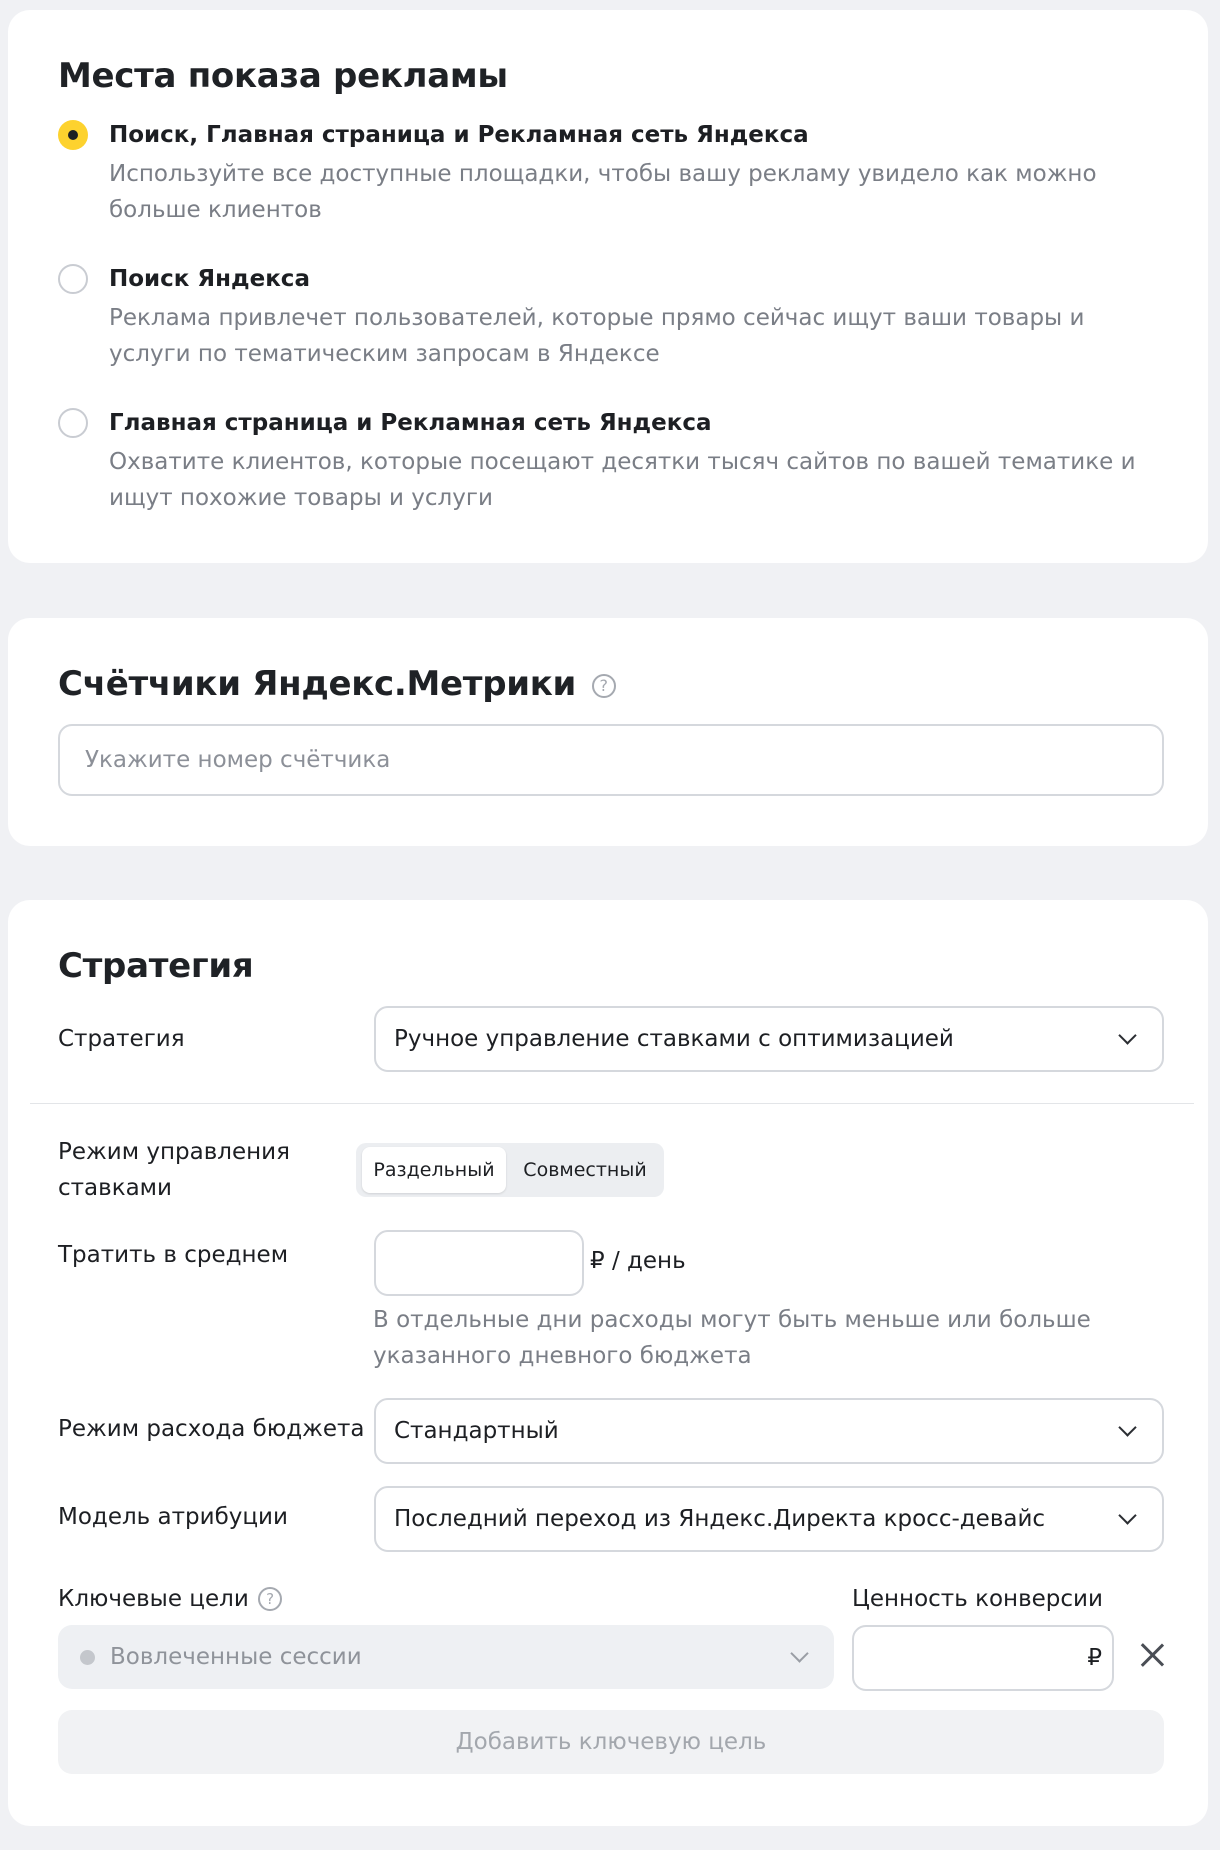 This screenshot has width=1220, height=1850. Describe the element at coordinates (479, 1263) in the screenshot. I see `daily-spend-input` at that location.